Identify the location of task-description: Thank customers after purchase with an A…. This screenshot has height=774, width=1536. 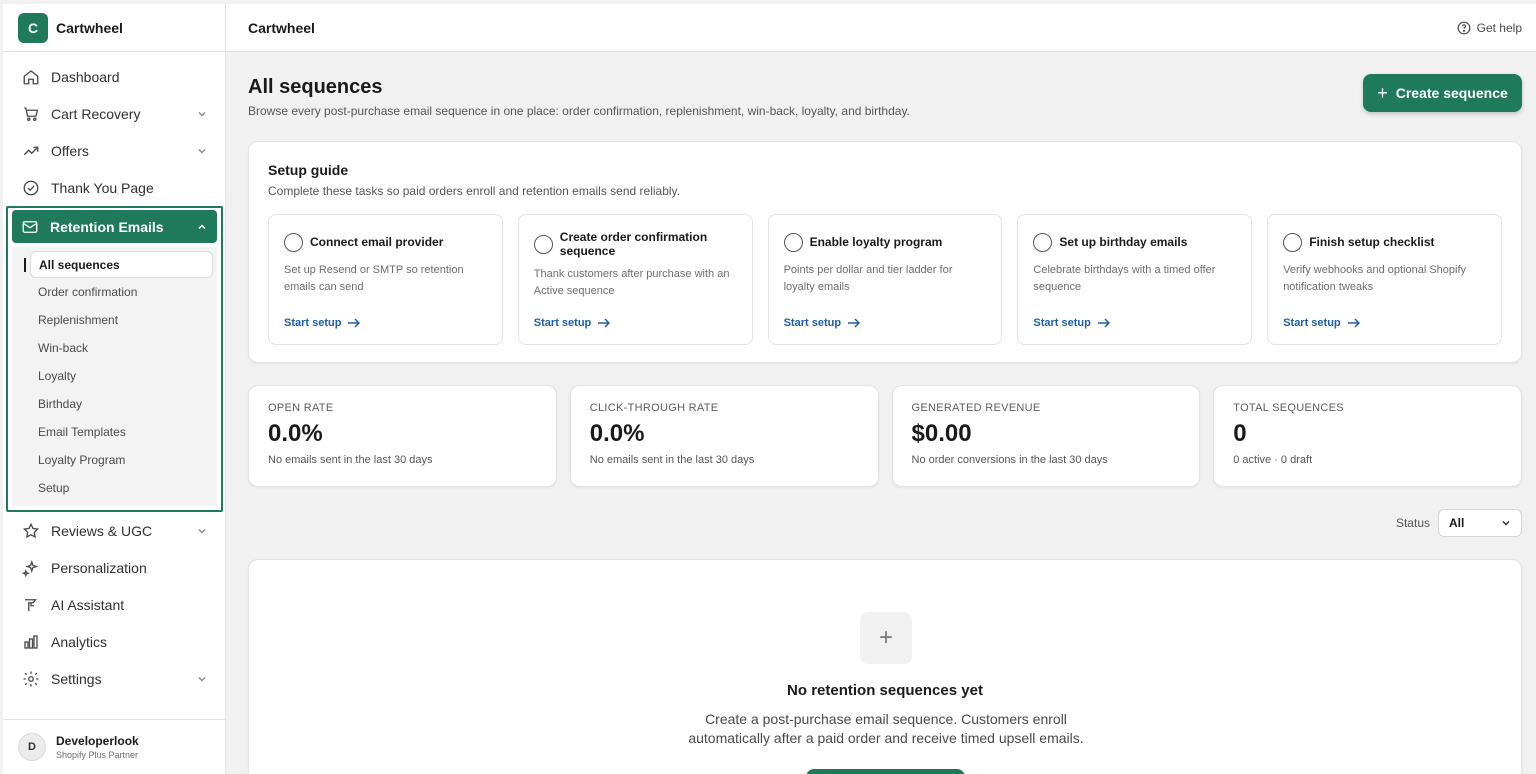
(631, 282).